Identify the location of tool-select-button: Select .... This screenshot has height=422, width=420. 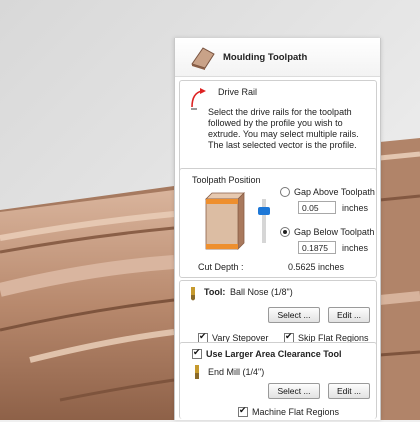
(294, 315).